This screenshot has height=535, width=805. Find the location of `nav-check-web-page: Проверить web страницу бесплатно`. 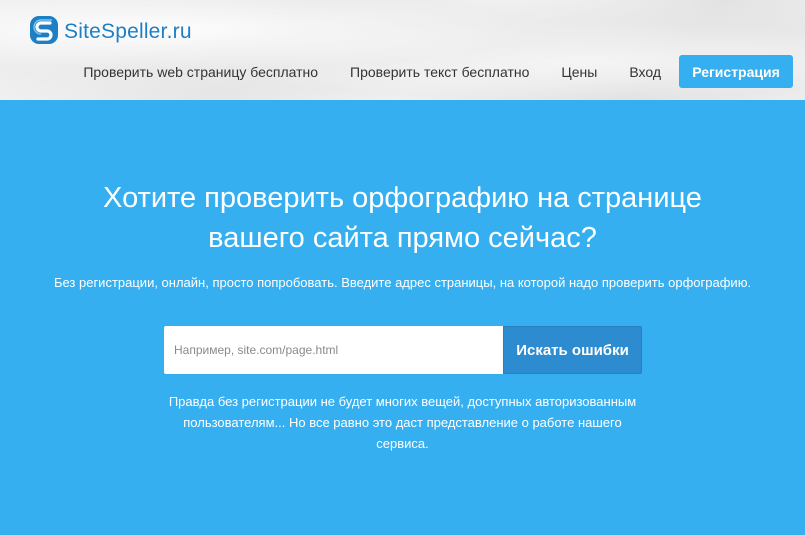

nav-check-web-page: Проверить web страницу бесплатно is located at coordinates (200, 72).